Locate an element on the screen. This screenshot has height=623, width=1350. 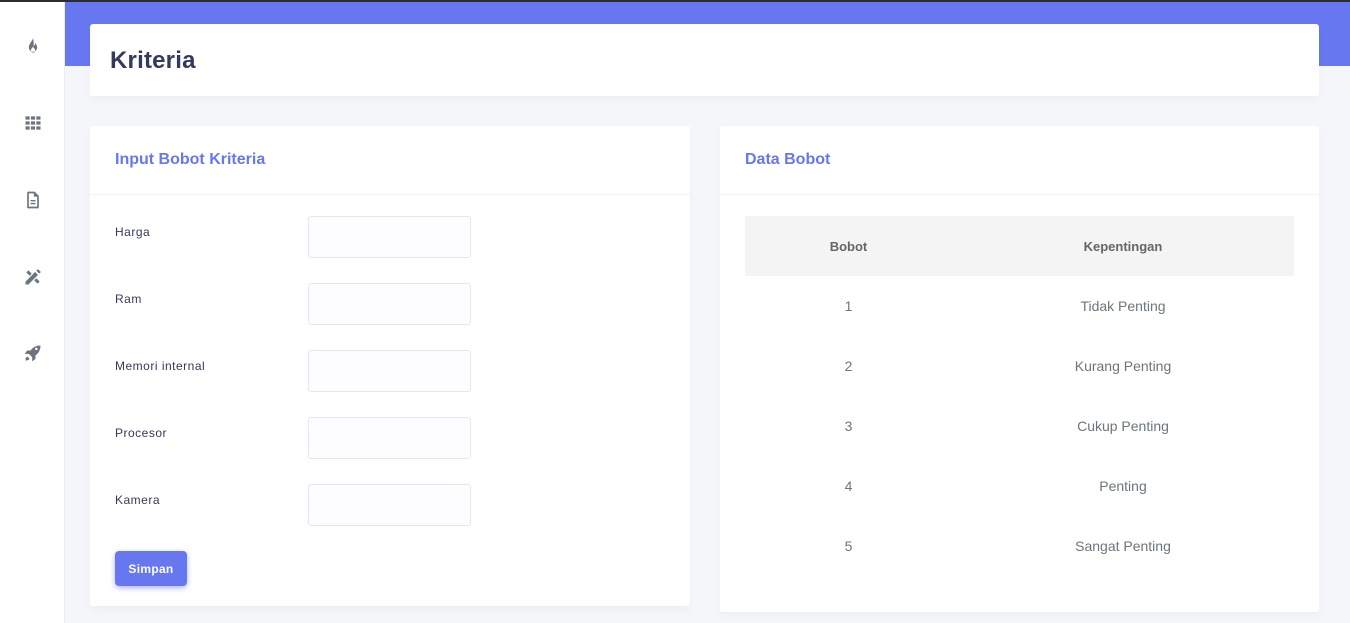
form-row-ram: Ram is located at coordinates (295, 304).